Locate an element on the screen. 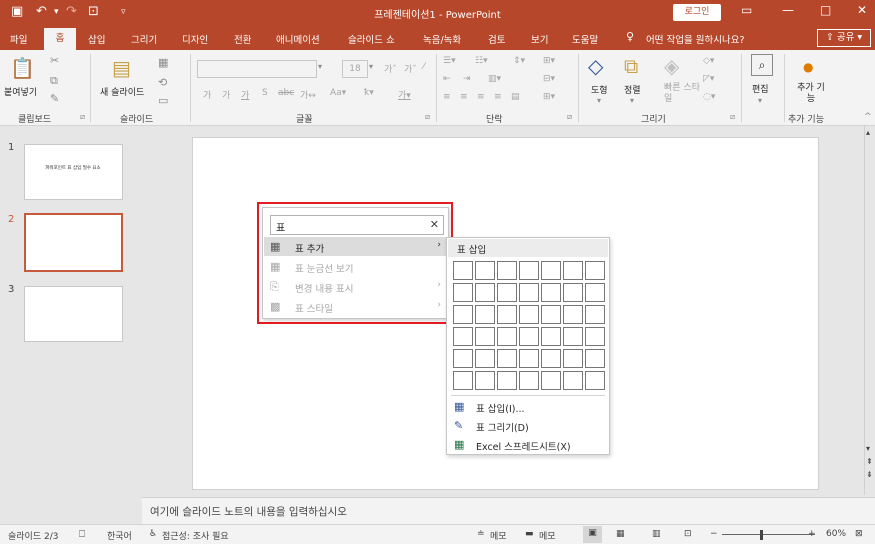  shape-effects-icon: ◌▾ is located at coordinates (709, 97).